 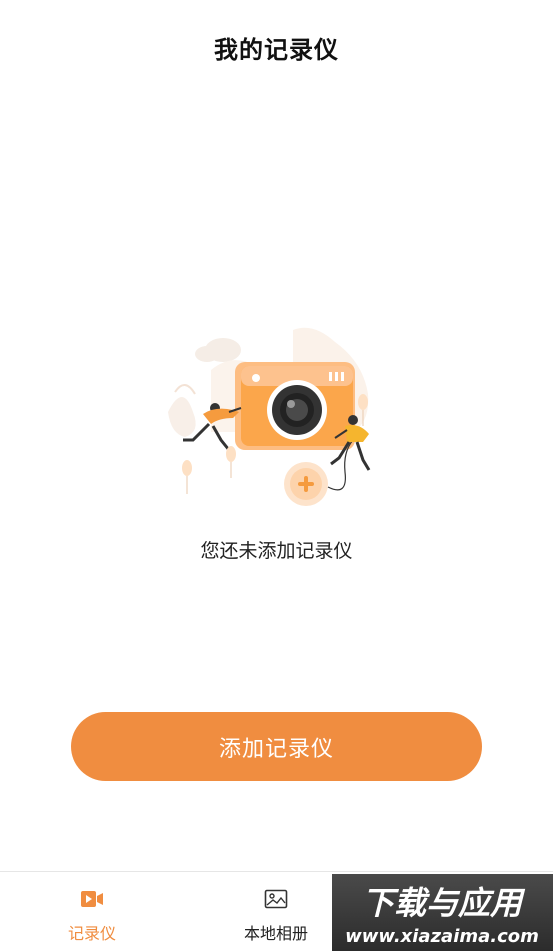 I want to click on svg-text: 下载与应用, so click(x=444, y=903).